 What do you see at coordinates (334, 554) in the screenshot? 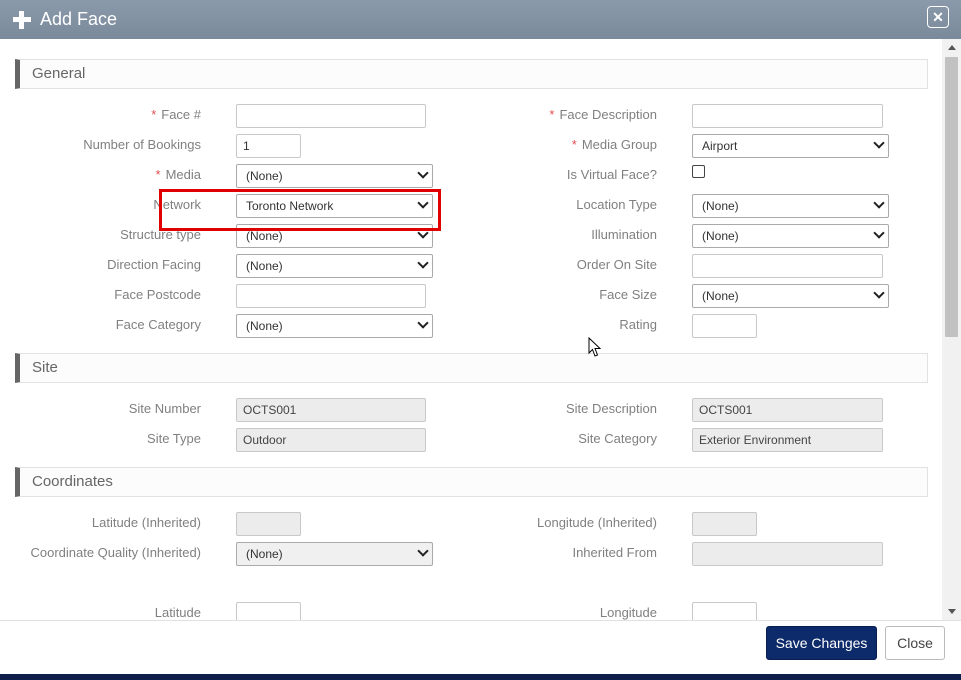
I see `coordinate-quality-select: (None)` at bounding box center [334, 554].